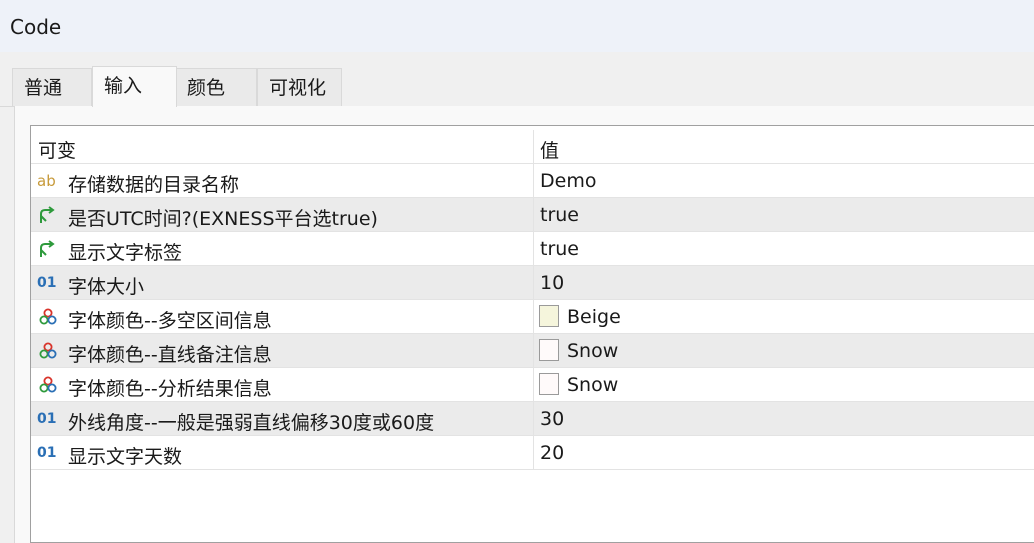  I want to click on table-row: 字体颜色--直线备注信息 Snow, so click(532, 351).